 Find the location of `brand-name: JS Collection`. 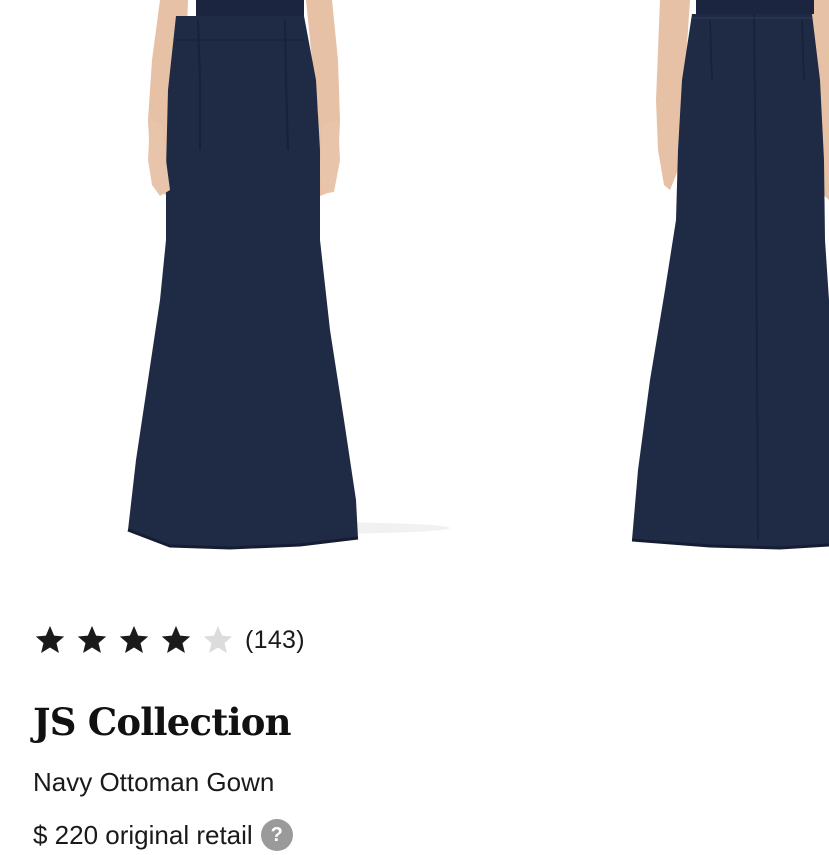

brand-name: JS Collection is located at coordinates (162, 722).